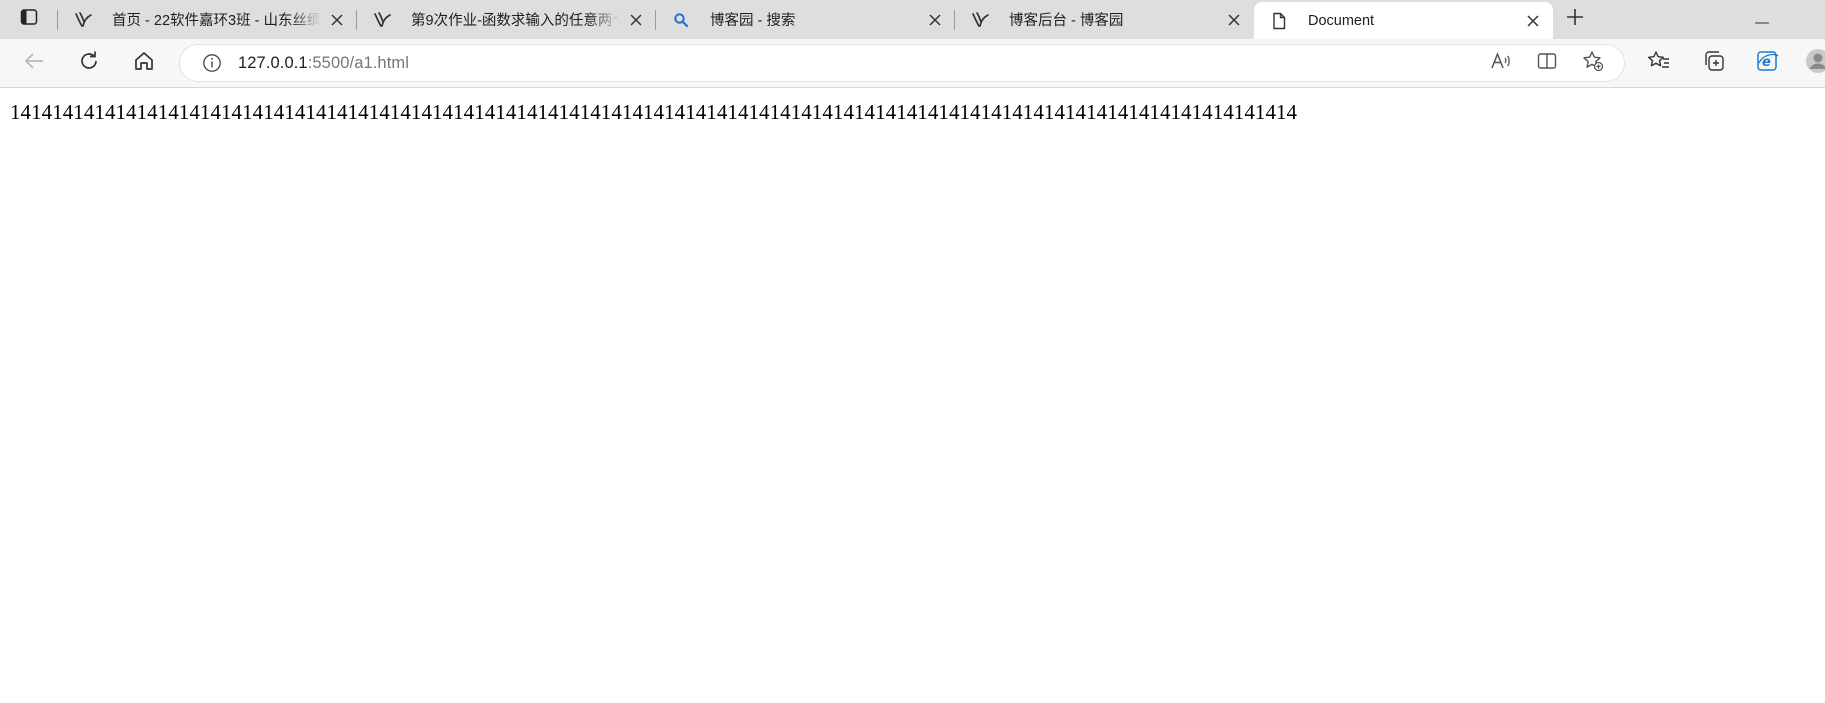 The height and width of the screenshot is (703, 1825). I want to click on read-aloud-icon, so click(1501, 63).